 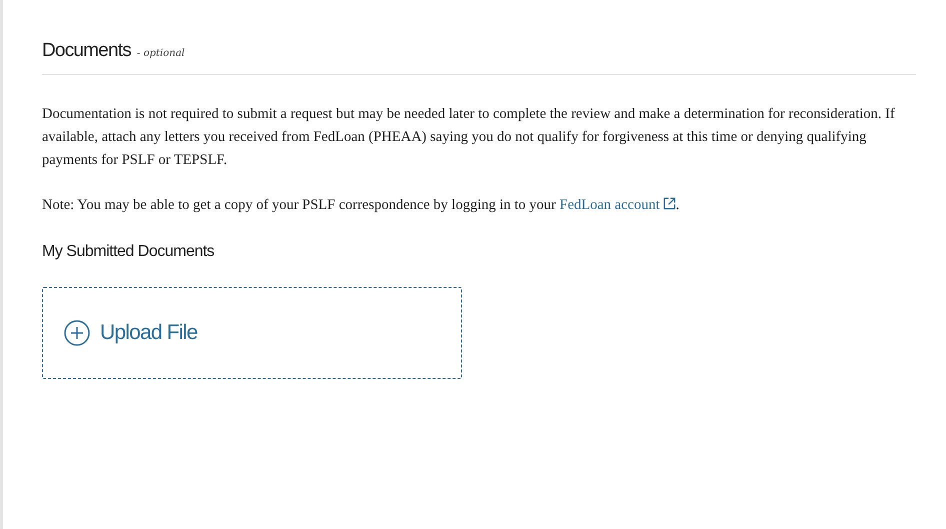 What do you see at coordinates (361, 205) in the screenshot?
I see `note-text: Note: You may be able to get a copy of your PSLF correspondence by logging in to your FedLoan account .` at bounding box center [361, 205].